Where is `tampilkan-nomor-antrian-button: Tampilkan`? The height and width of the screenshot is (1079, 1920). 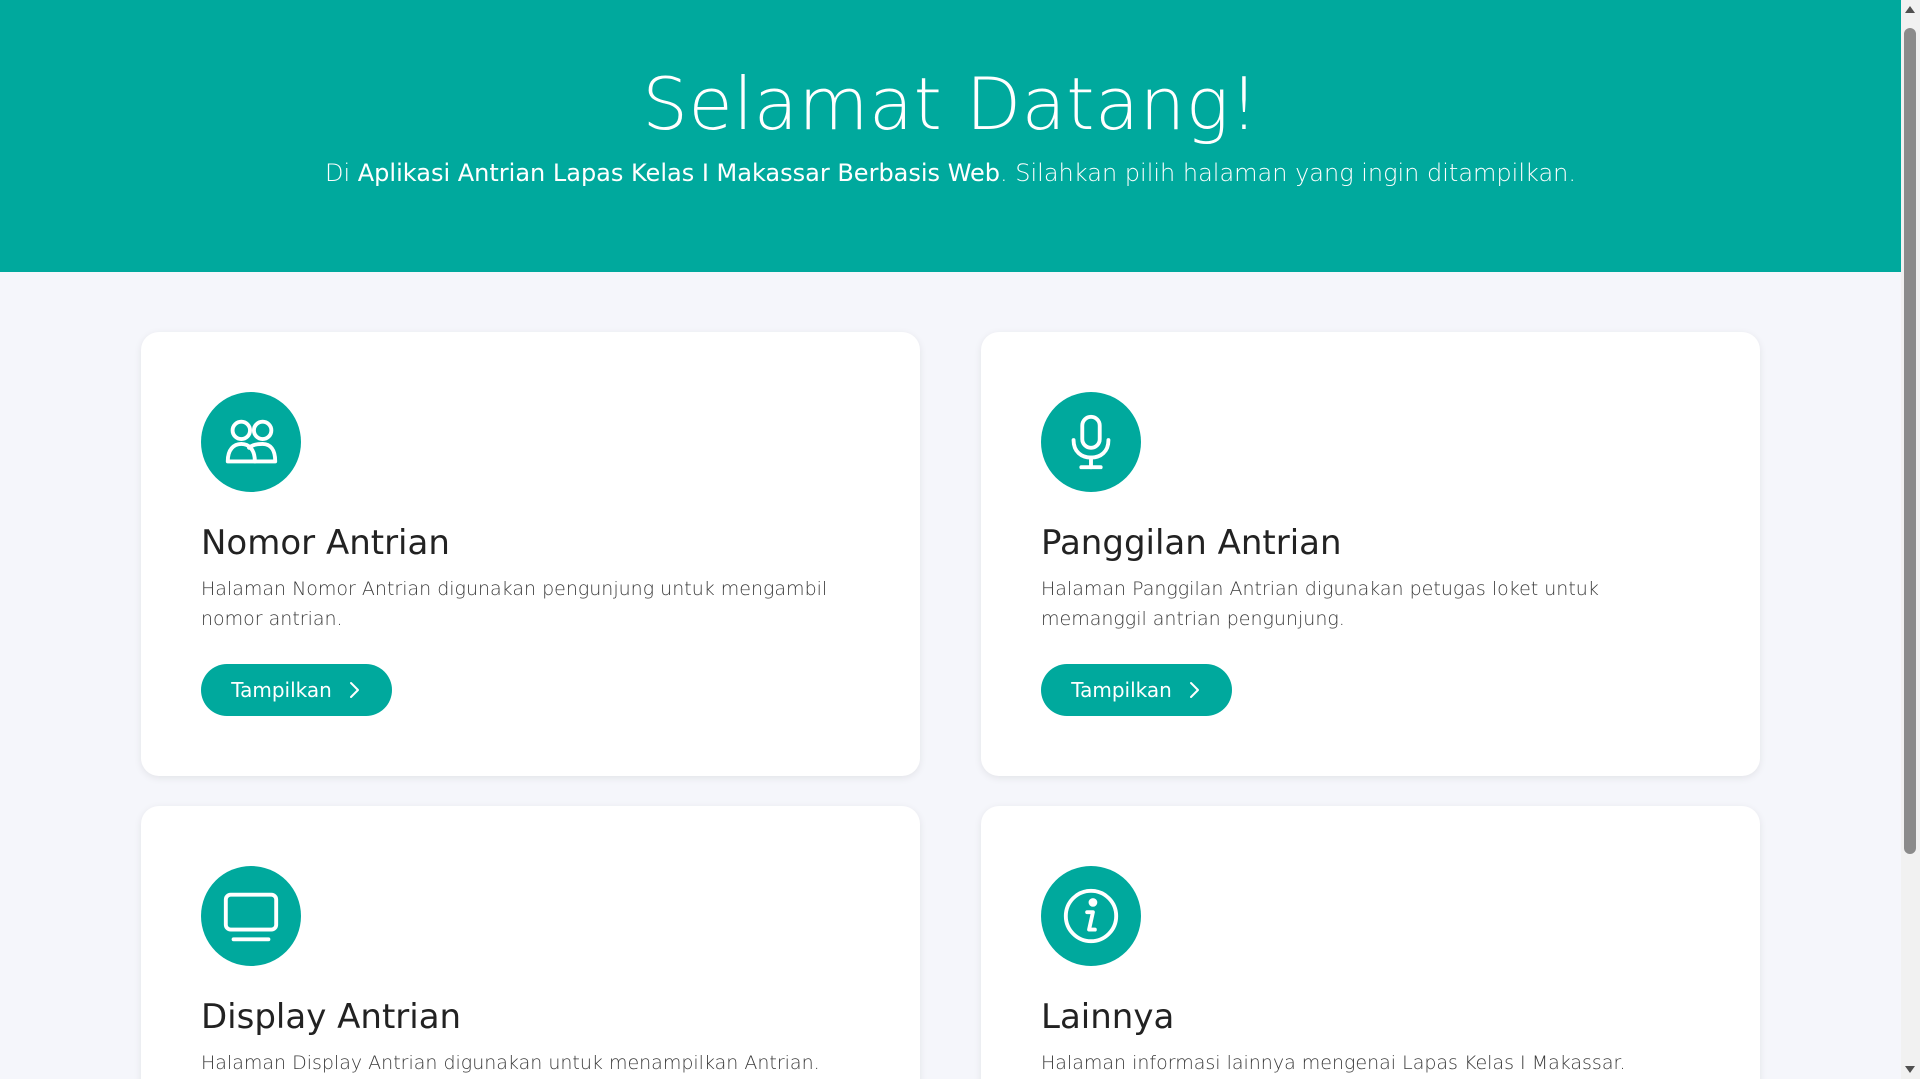 tampilkan-nomor-antrian-button: Tampilkan is located at coordinates (296, 690).